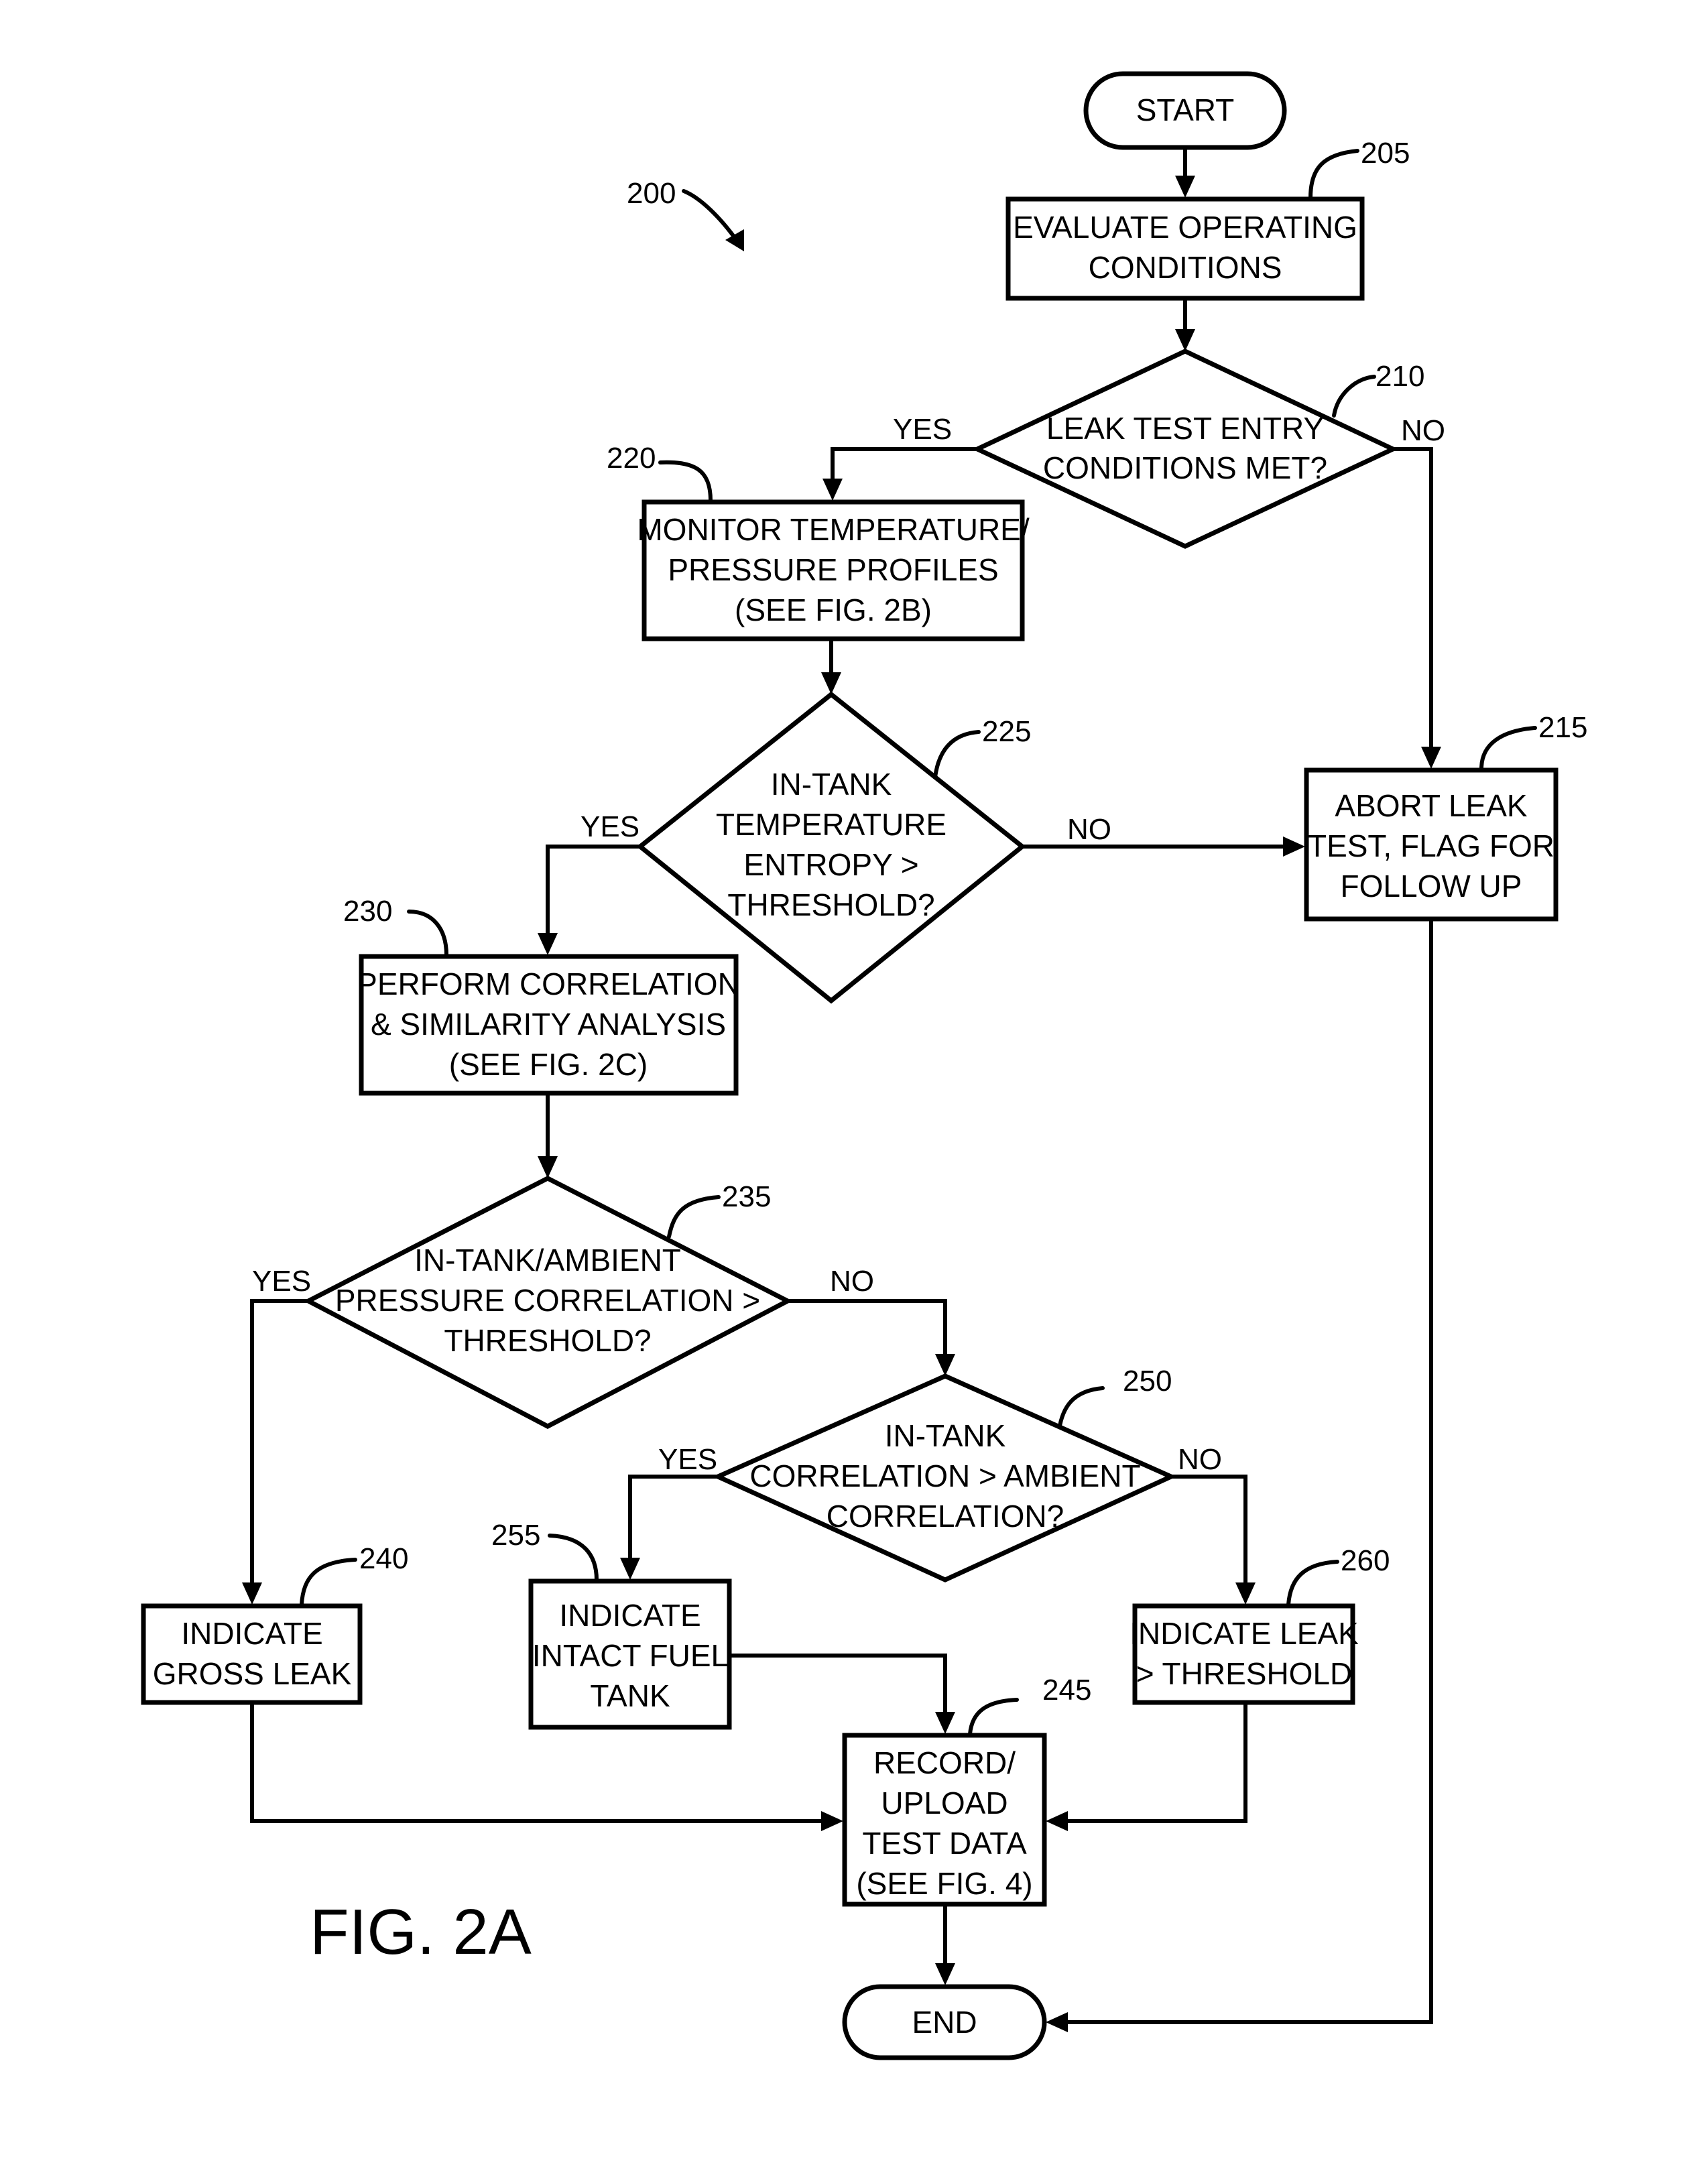 The width and height of the screenshot is (1708, 2177). What do you see at coordinates (1185, 227) in the screenshot?
I see `node-text: EVALUATE OPERATING` at bounding box center [1185, 227].